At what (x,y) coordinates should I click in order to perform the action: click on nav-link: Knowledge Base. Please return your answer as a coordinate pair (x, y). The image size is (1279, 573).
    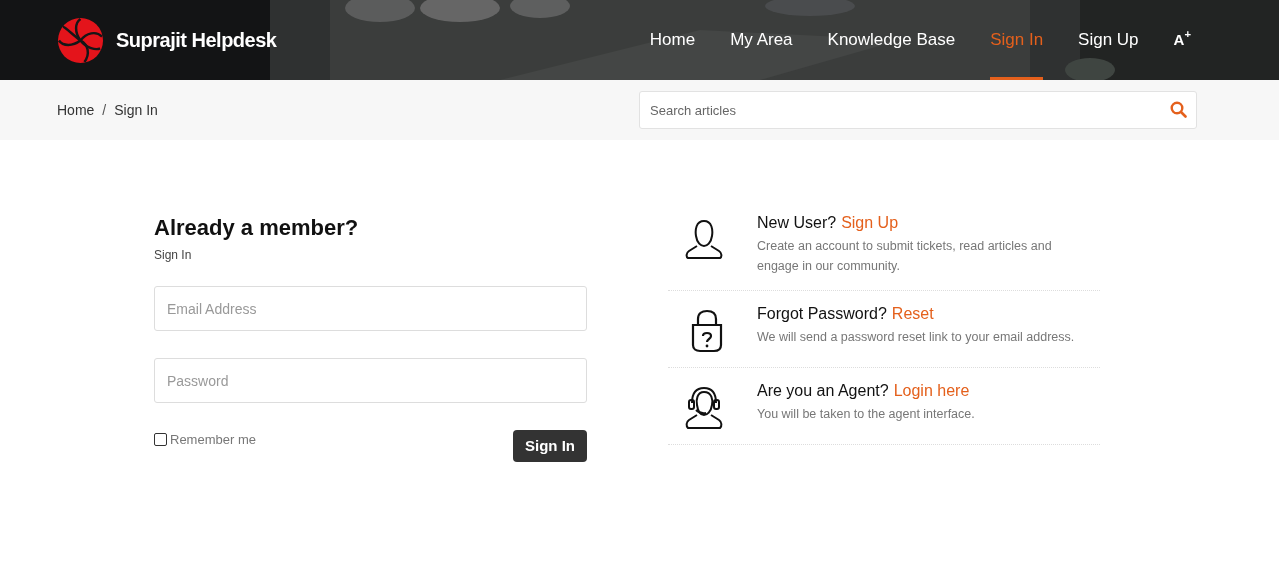
    Looking at the image, I should click on (891, 40).